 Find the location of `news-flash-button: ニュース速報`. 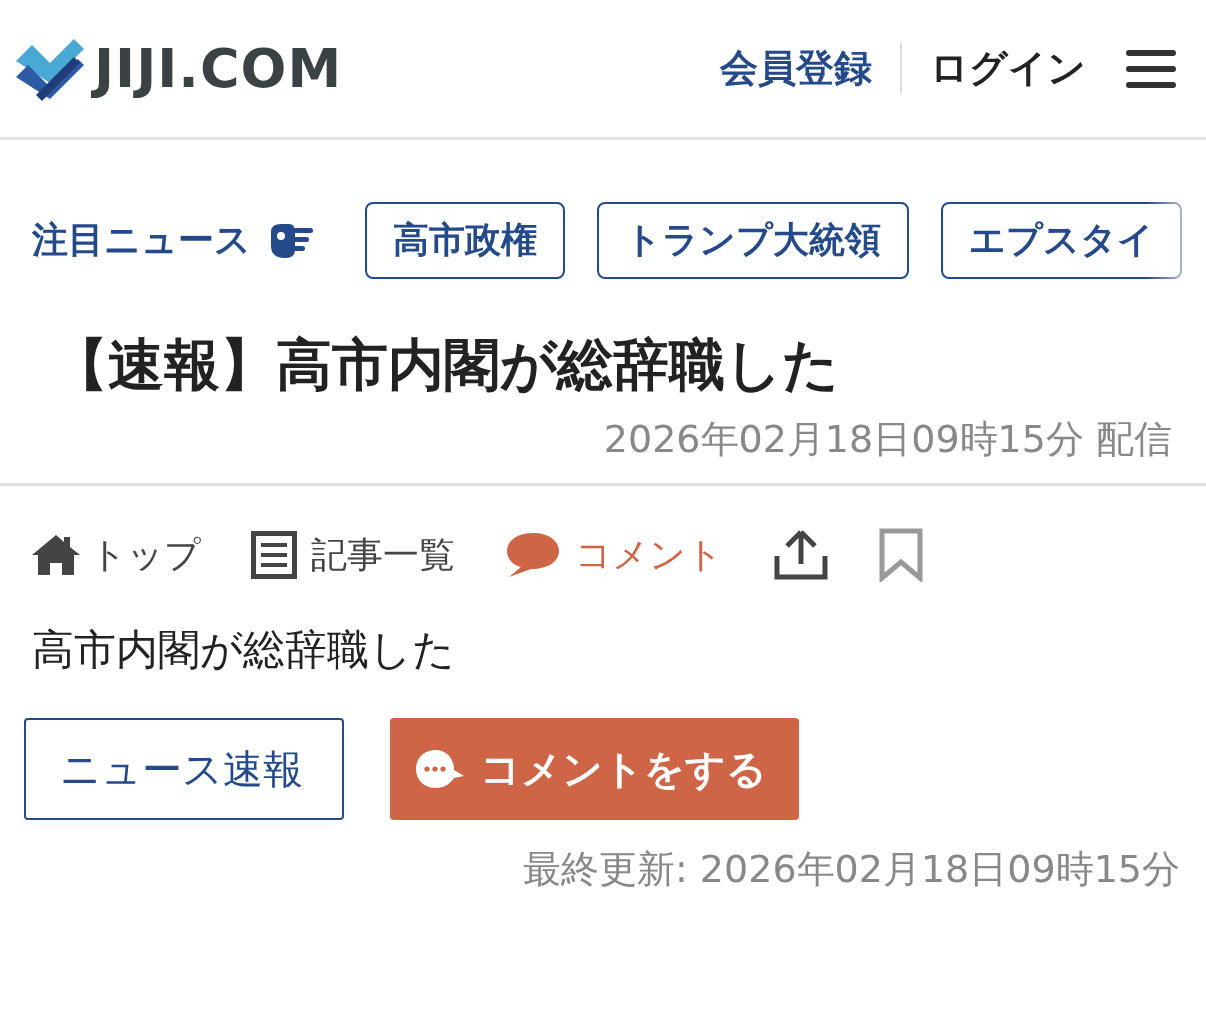

news-flash-button: ニュース速報 is located at coordinates (184, 769).